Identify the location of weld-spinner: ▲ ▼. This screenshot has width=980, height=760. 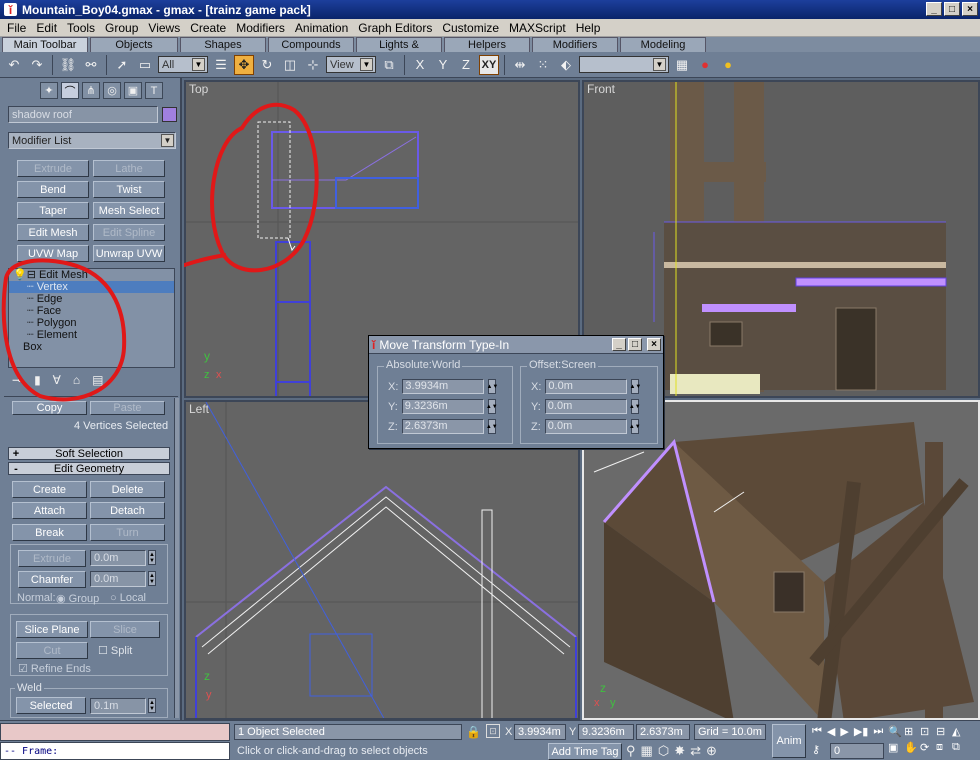
(152, 705).